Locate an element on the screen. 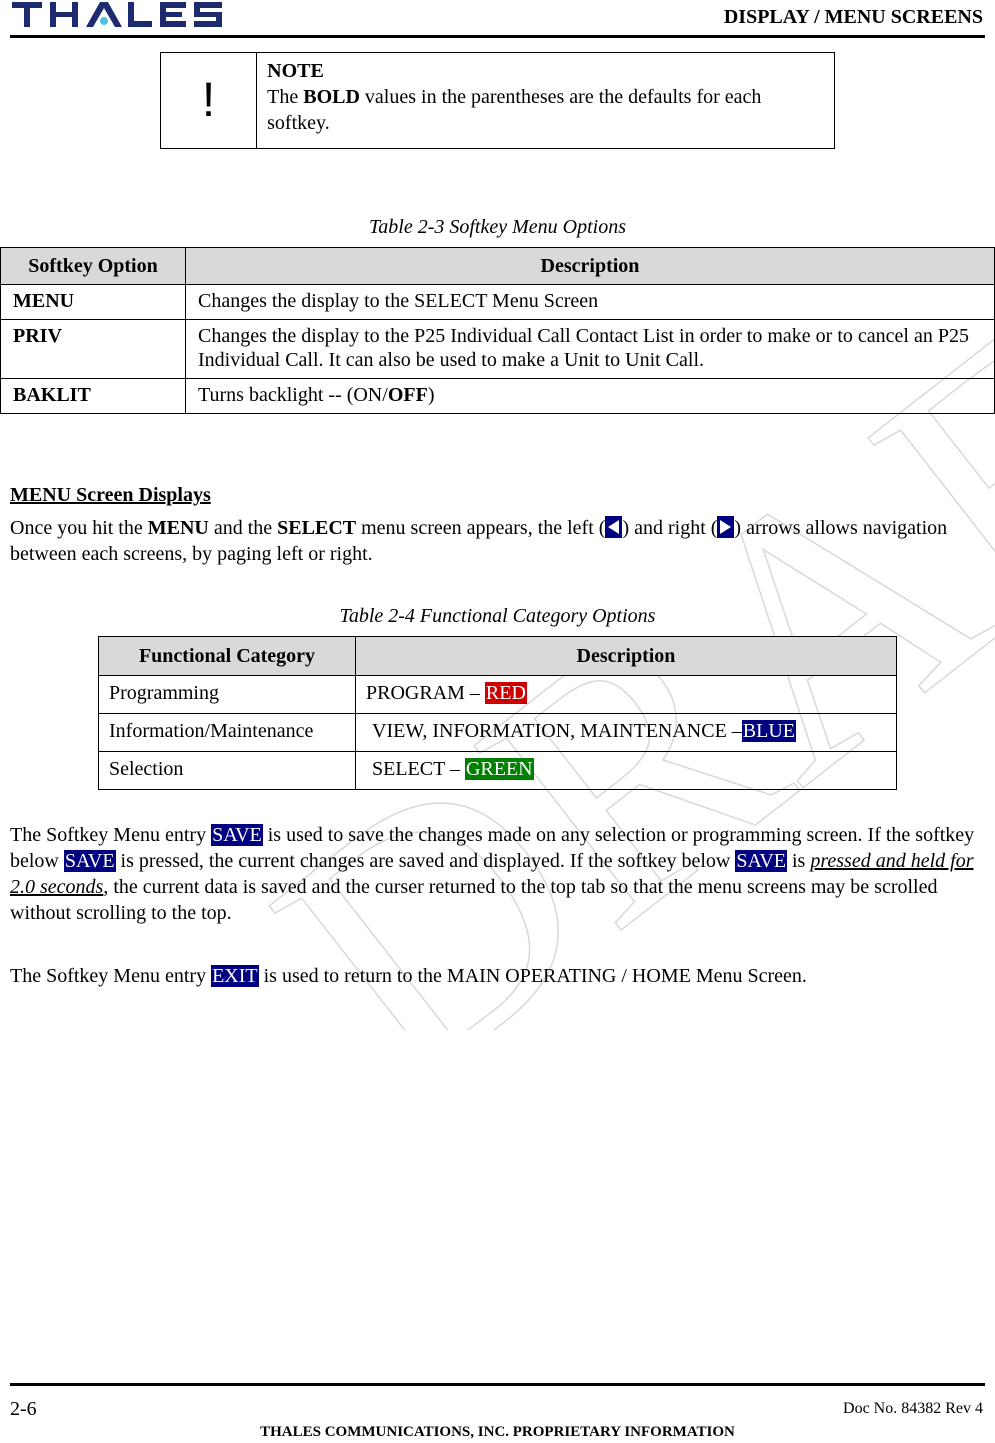 The image size is (995, 1443). header-rule is located at coordinates (497, 36).